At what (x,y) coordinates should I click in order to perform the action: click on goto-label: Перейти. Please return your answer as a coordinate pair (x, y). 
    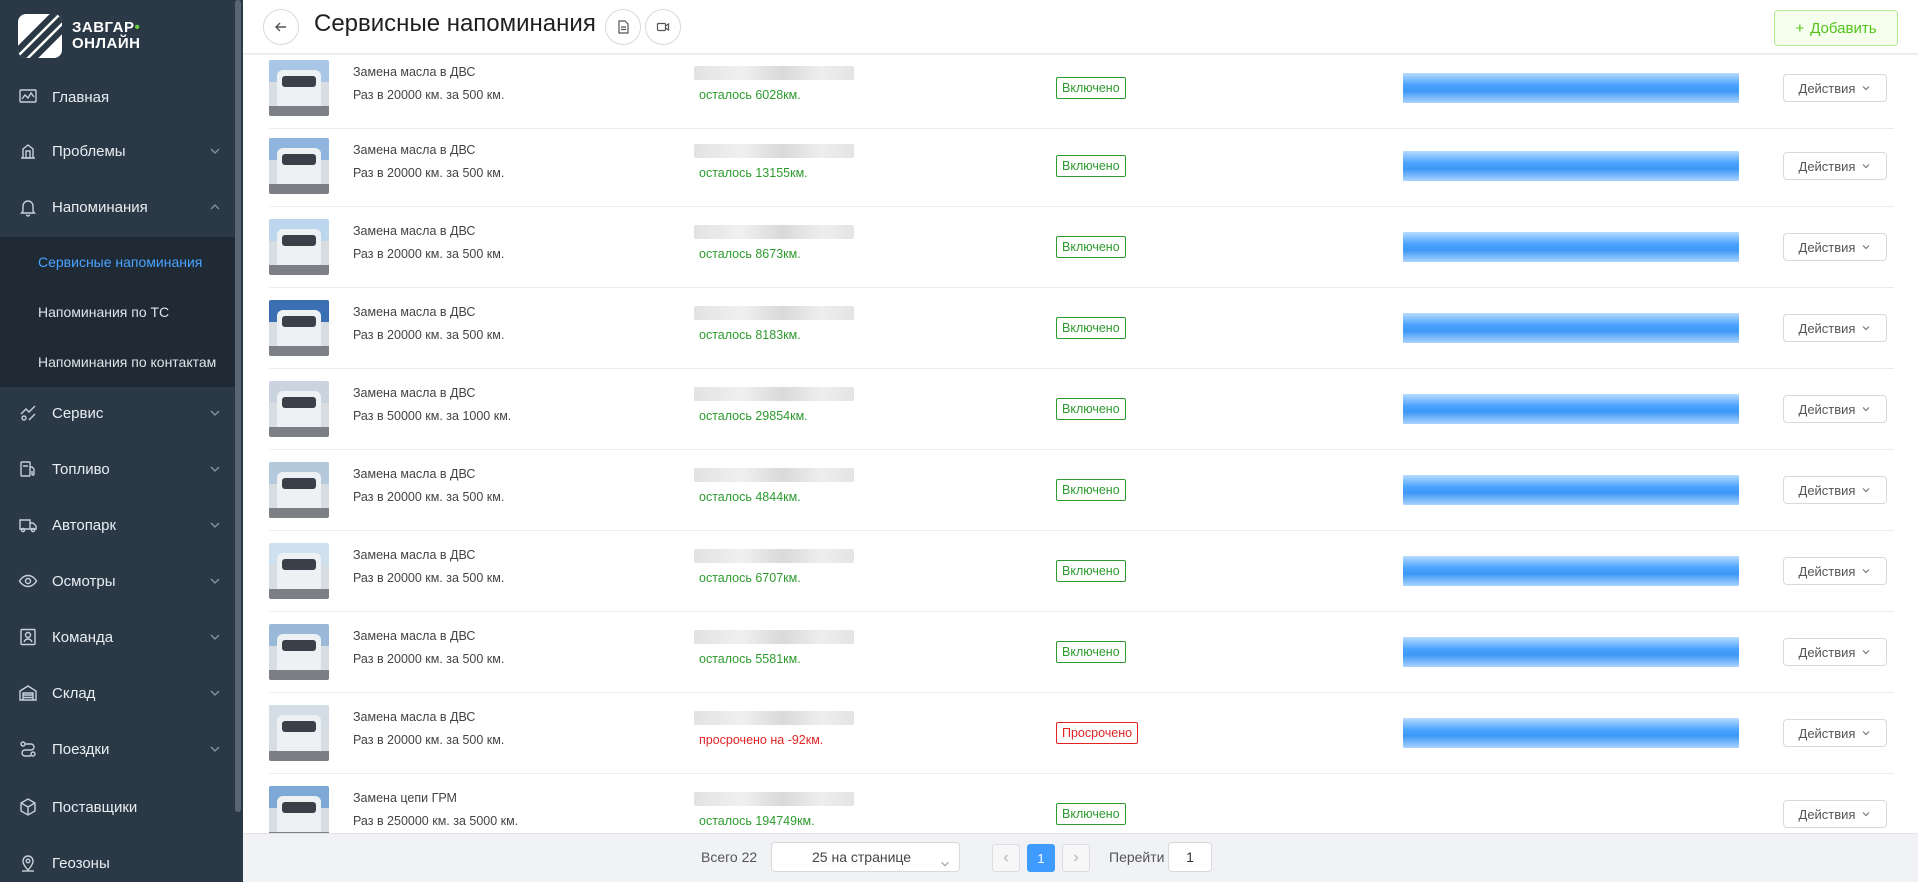
    Looking at the image, I should click on (1137, 857).